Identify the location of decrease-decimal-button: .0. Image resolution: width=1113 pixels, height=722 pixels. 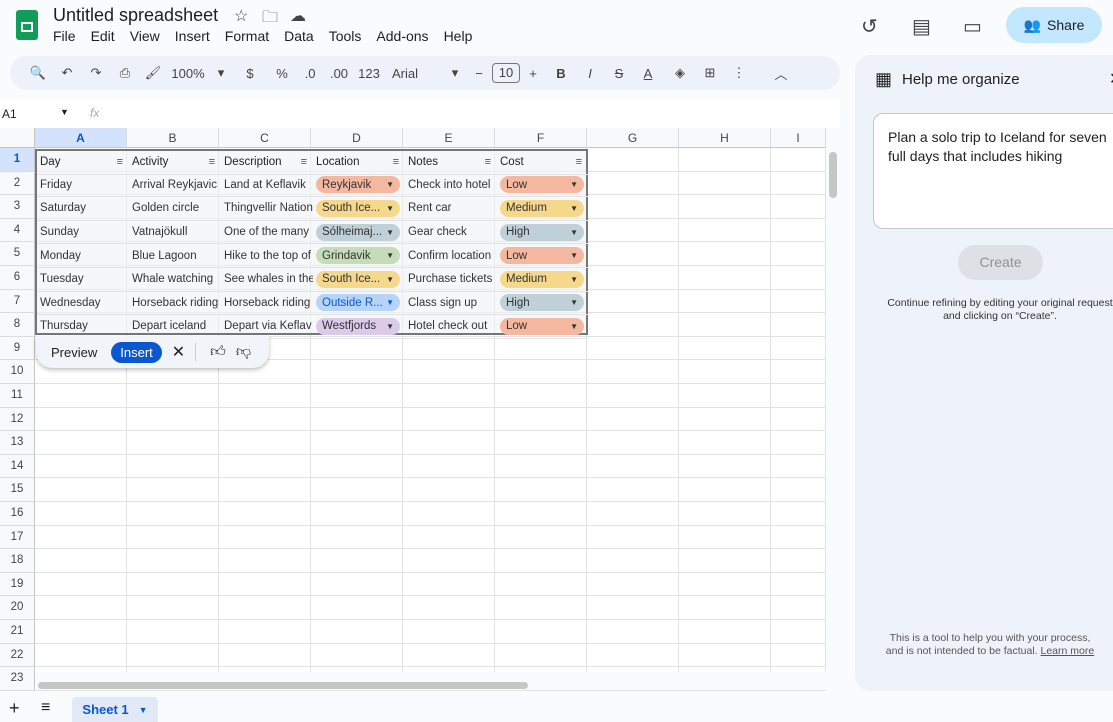
(310, 73).